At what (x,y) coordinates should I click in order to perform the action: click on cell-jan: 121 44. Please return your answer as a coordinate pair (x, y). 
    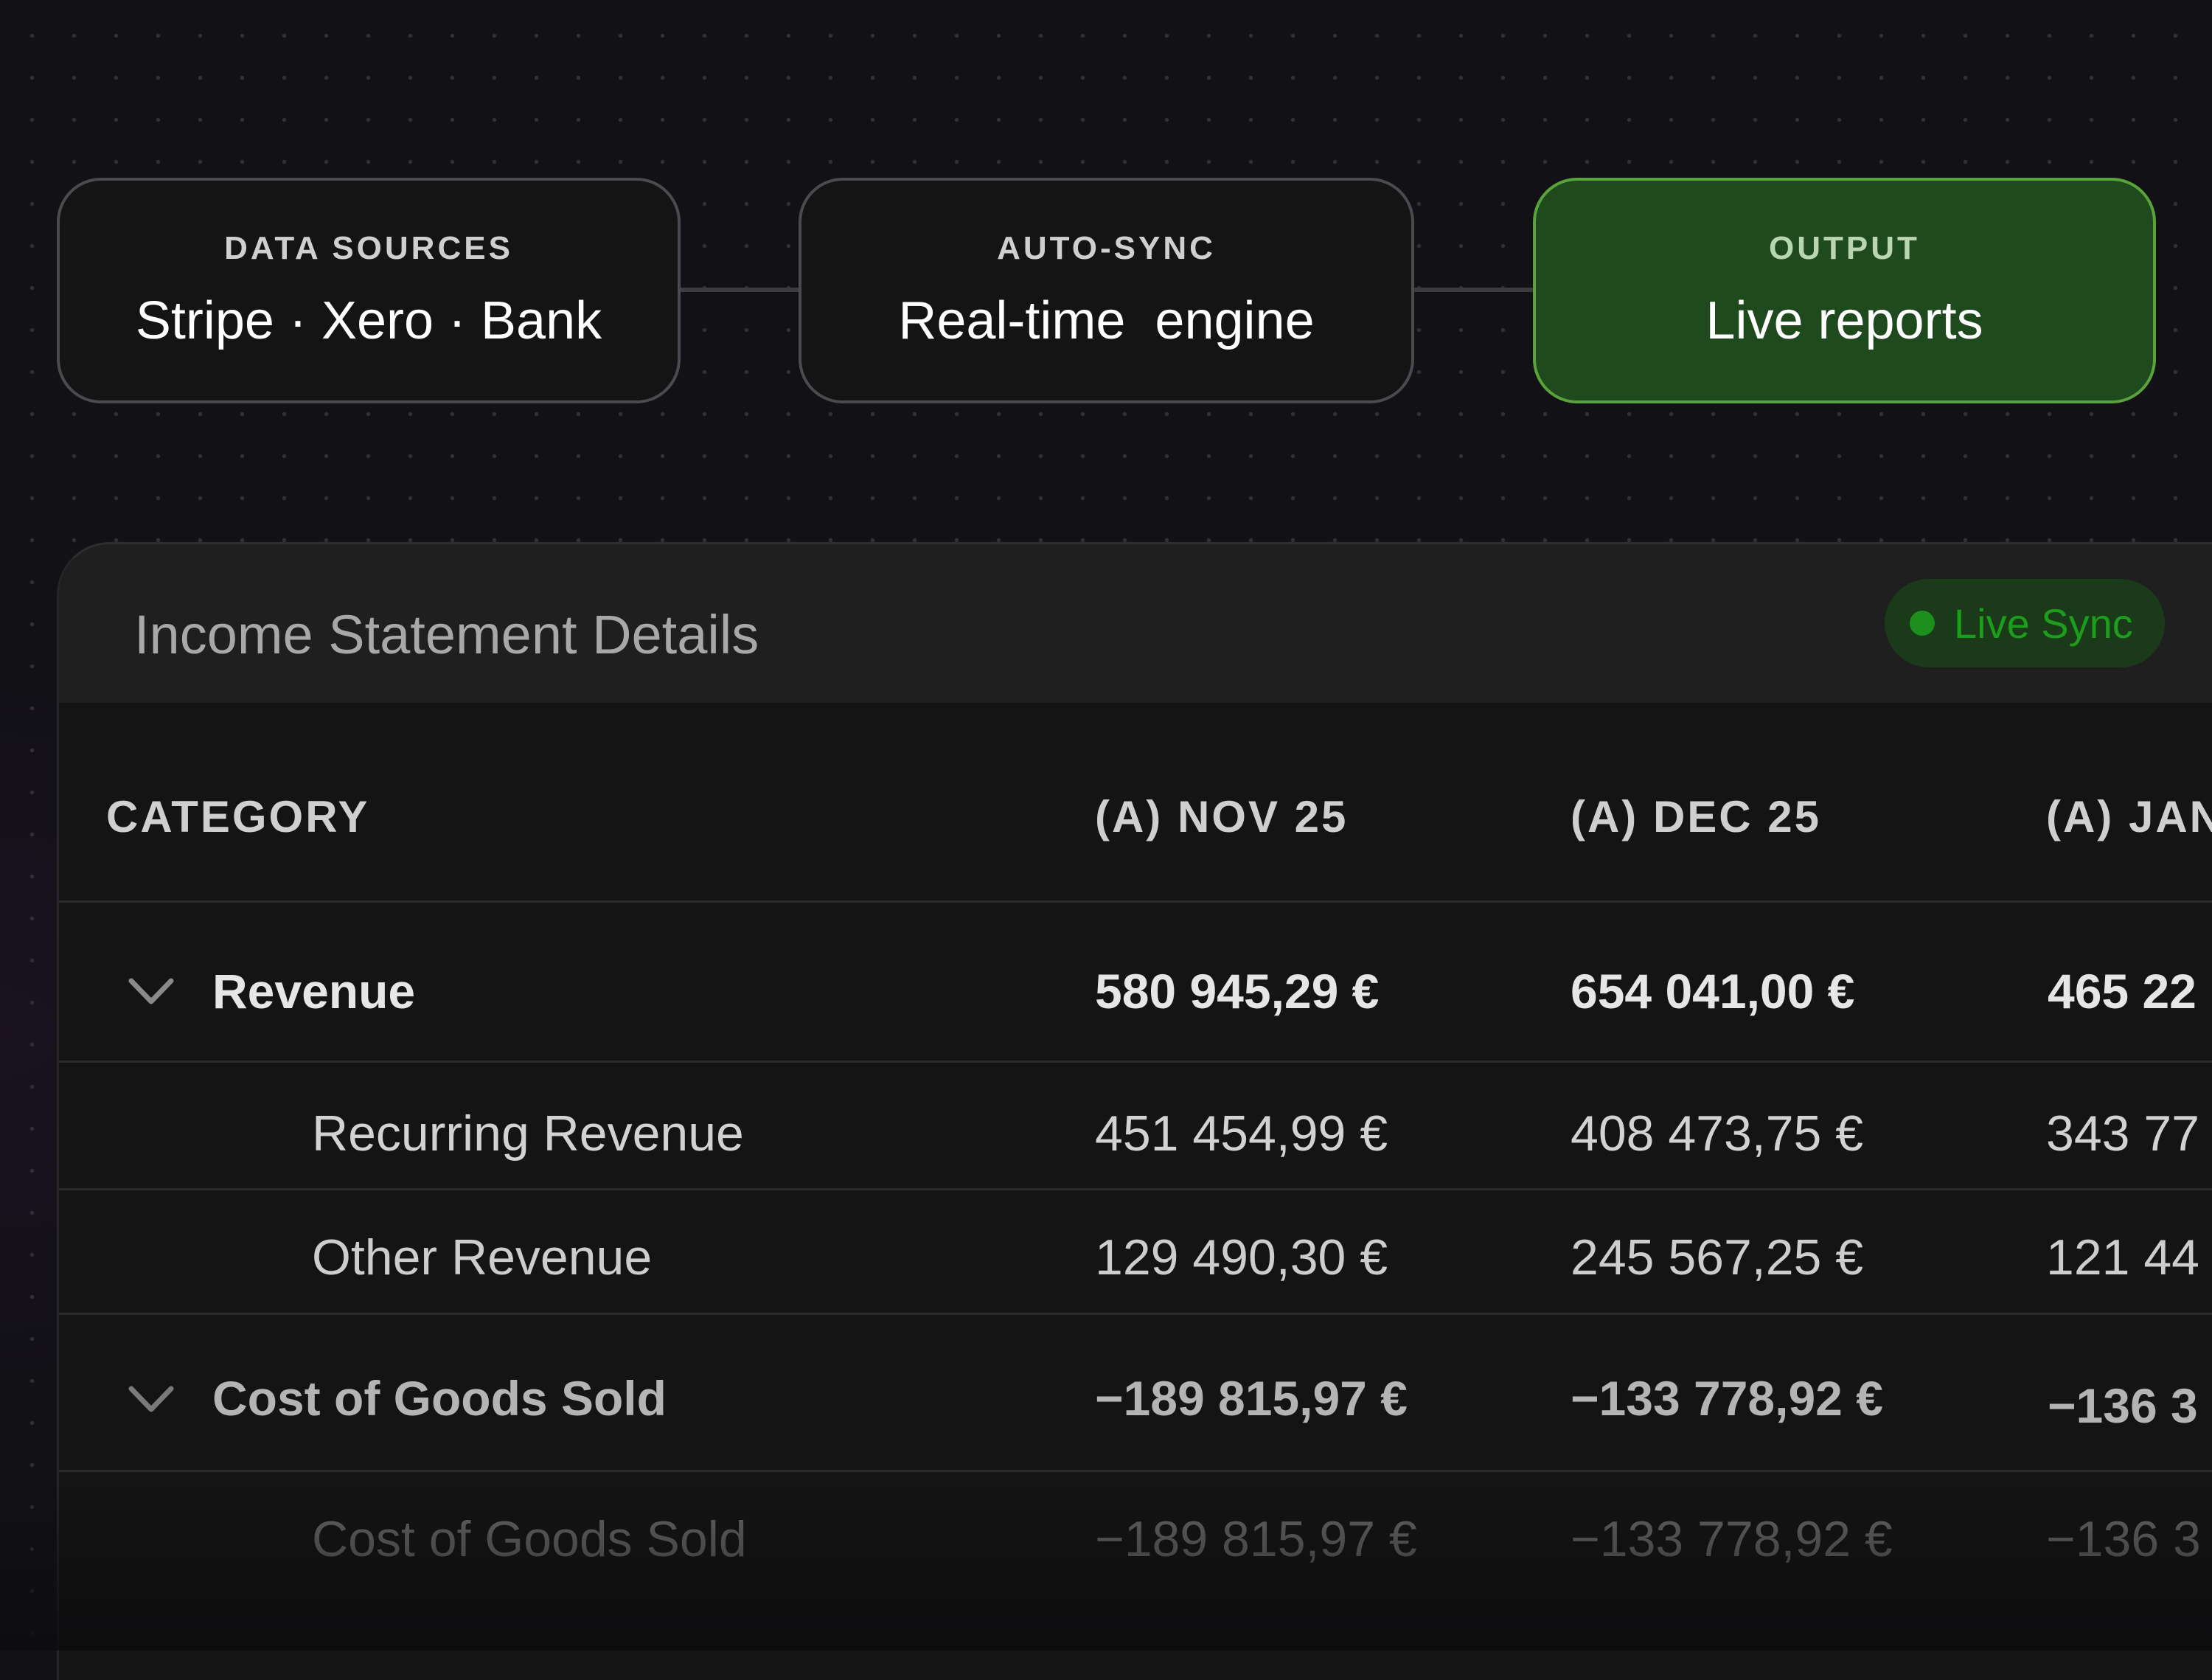
    Looking at the image, I should click on (2122, 1257).